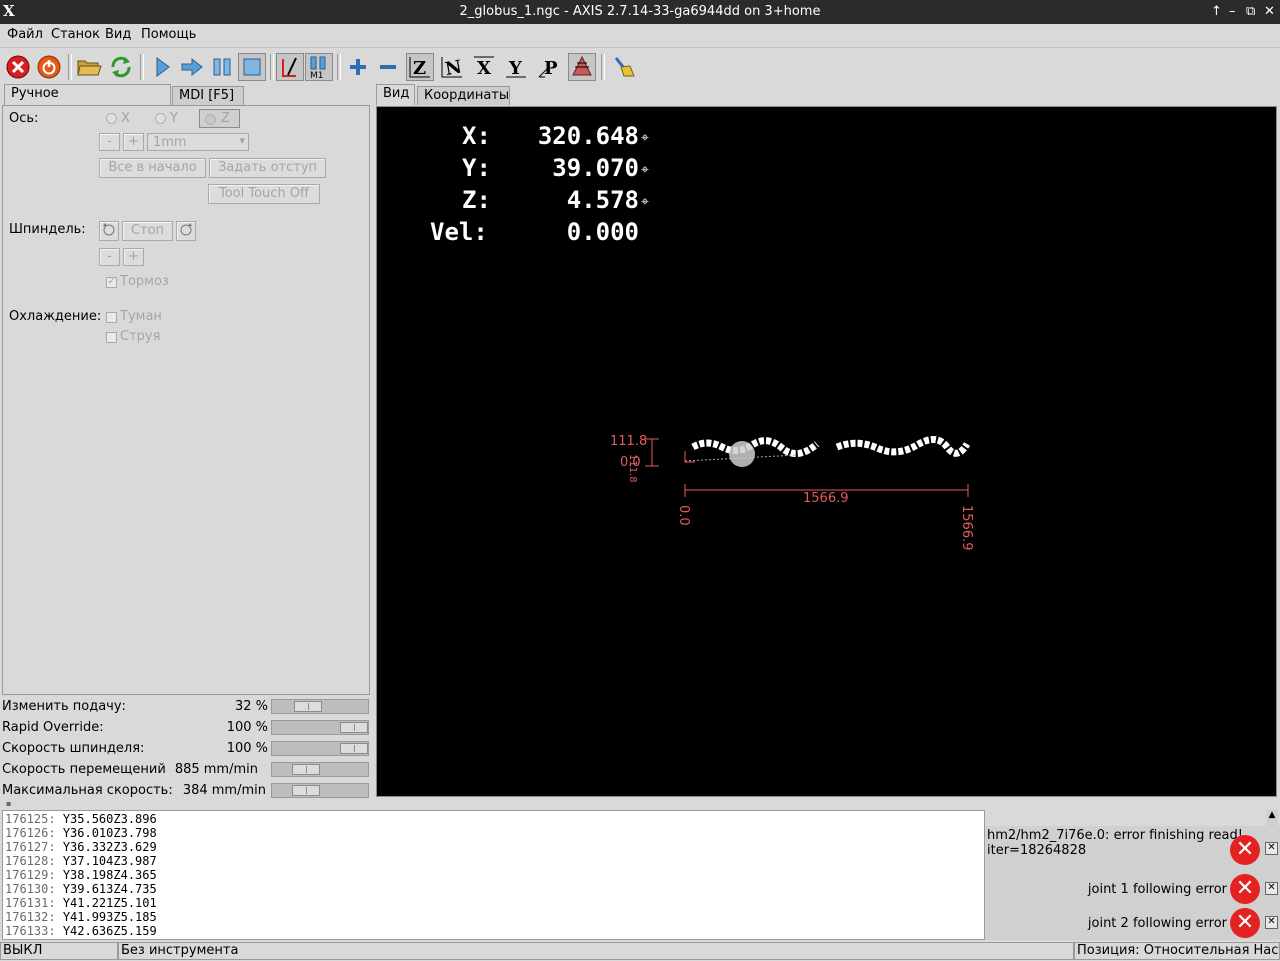  Describe the element at coordinates (111, 337) in the screenshot. I see `flood-checkbox` at that location.